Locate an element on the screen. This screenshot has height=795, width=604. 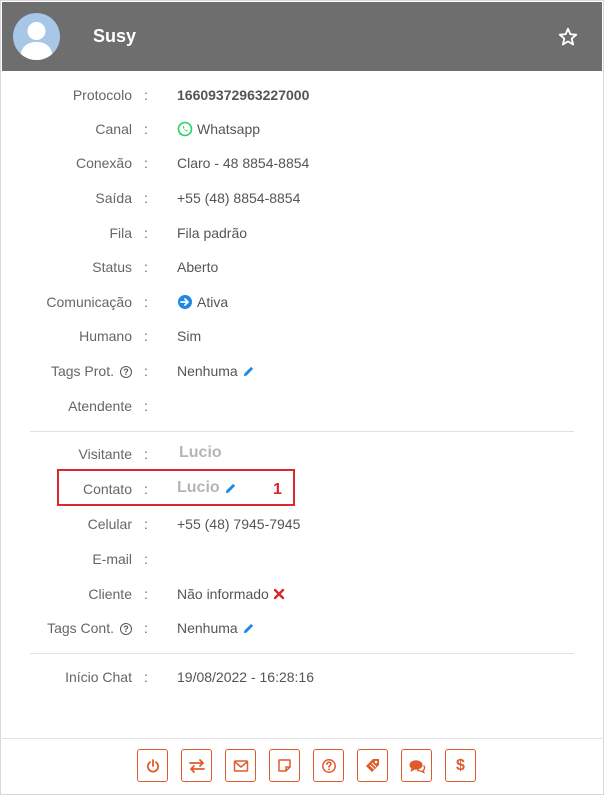
protocol-tags-value: Nenhuma is located at coordinates (216, 371).